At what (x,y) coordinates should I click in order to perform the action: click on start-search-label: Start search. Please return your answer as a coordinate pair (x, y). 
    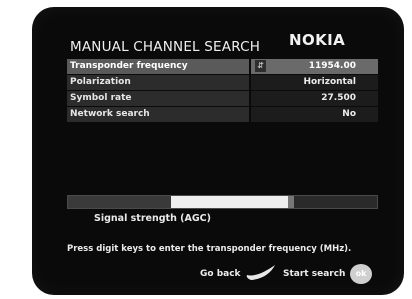
    Looking at the image, I should click on (314, 274).